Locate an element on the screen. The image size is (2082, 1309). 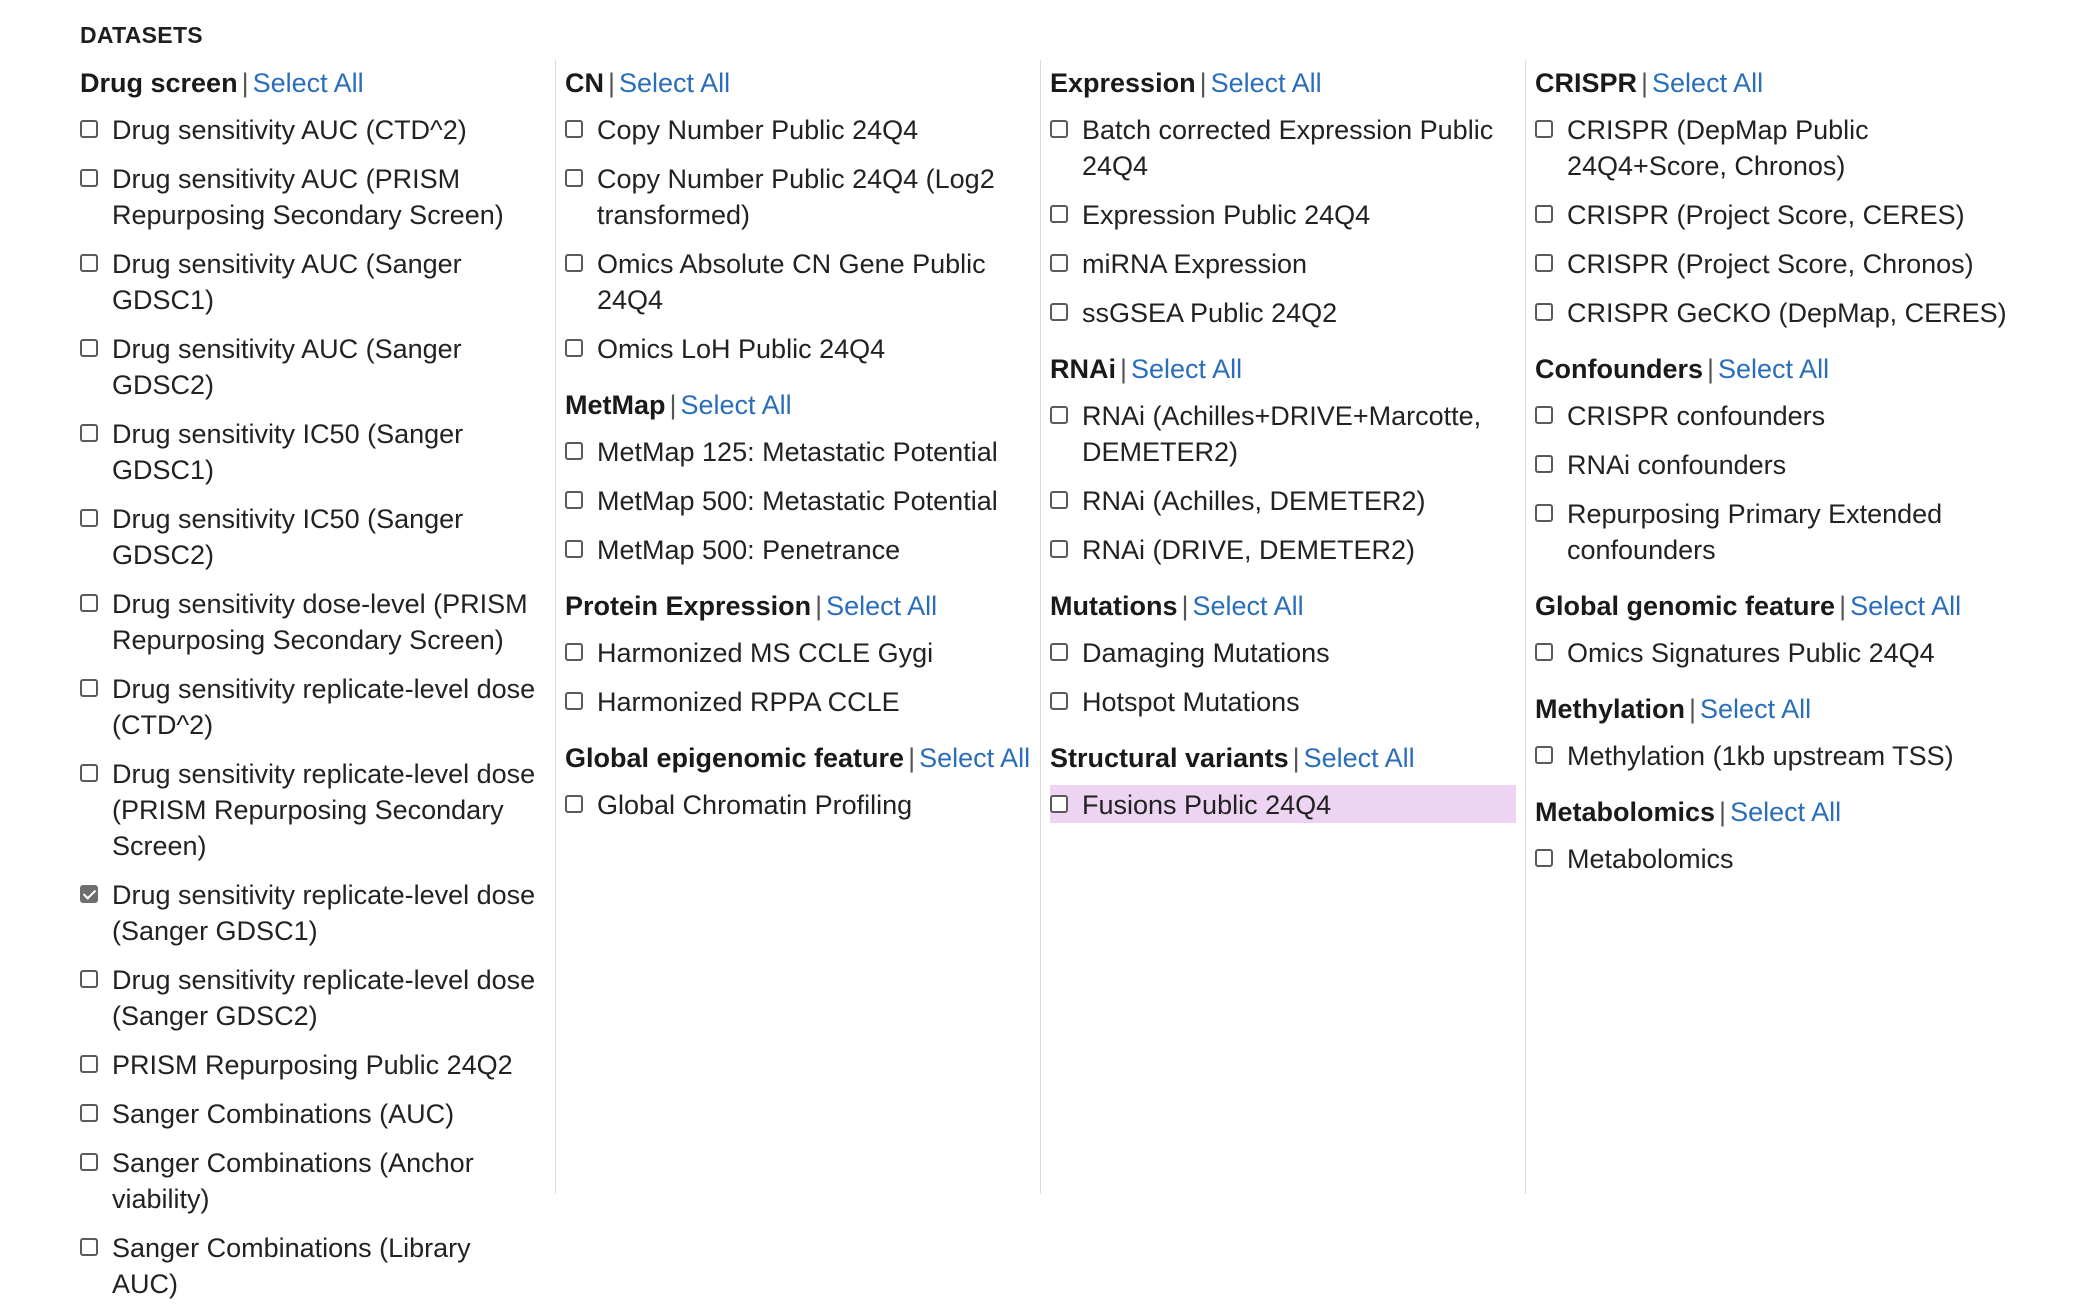
dataset-option: RNAi (DRIVE, DEMETER2) is located at coordinates (1287, 550).